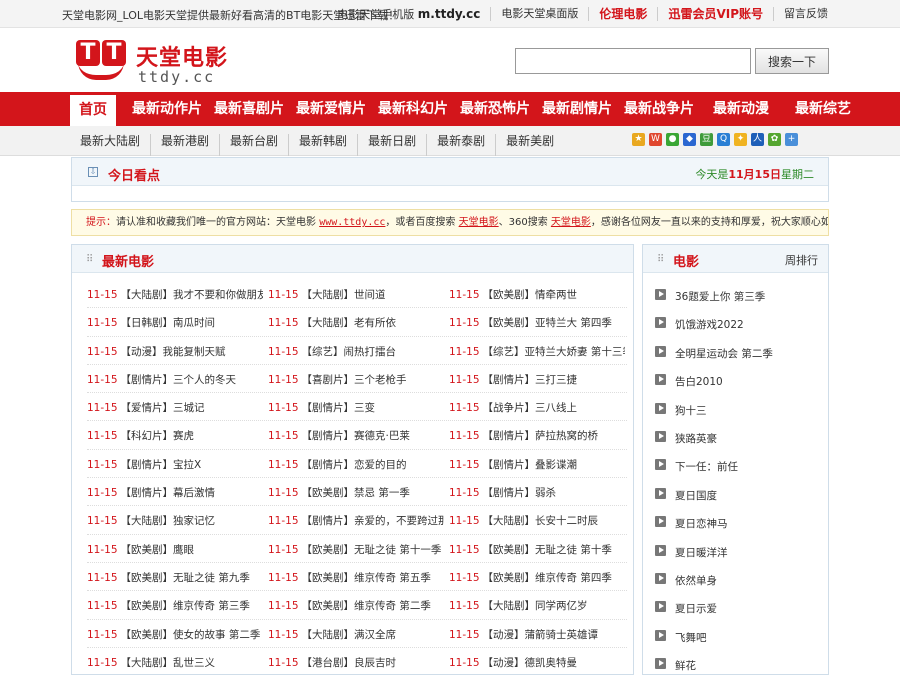 The height and width of the screenshot is (675, 900). Describe the element at coordinates (691, 410) in the screenshot. I see `rank-movie-title: 狗十三` at that location.